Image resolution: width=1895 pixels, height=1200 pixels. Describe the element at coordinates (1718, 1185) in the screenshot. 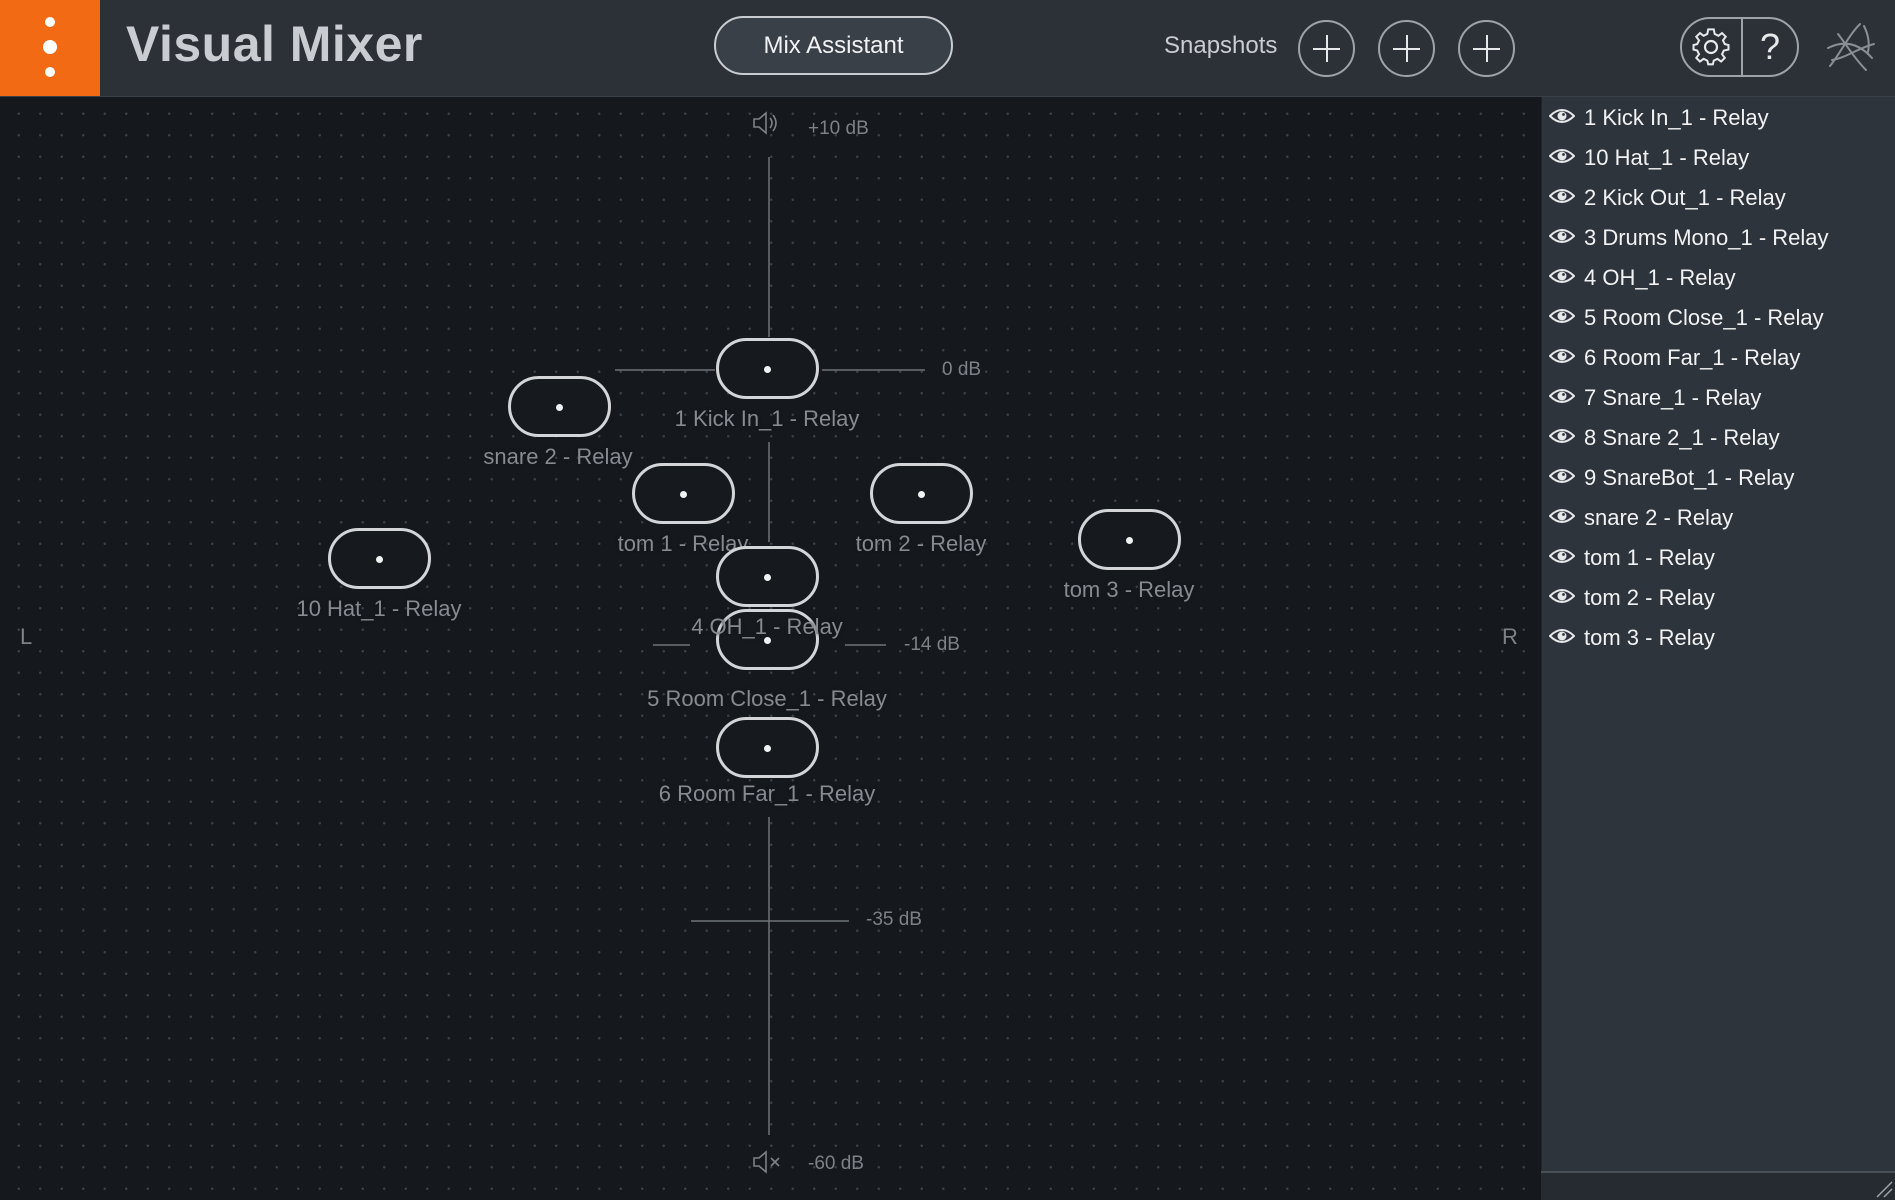

I see `track-list-footer` at that location.